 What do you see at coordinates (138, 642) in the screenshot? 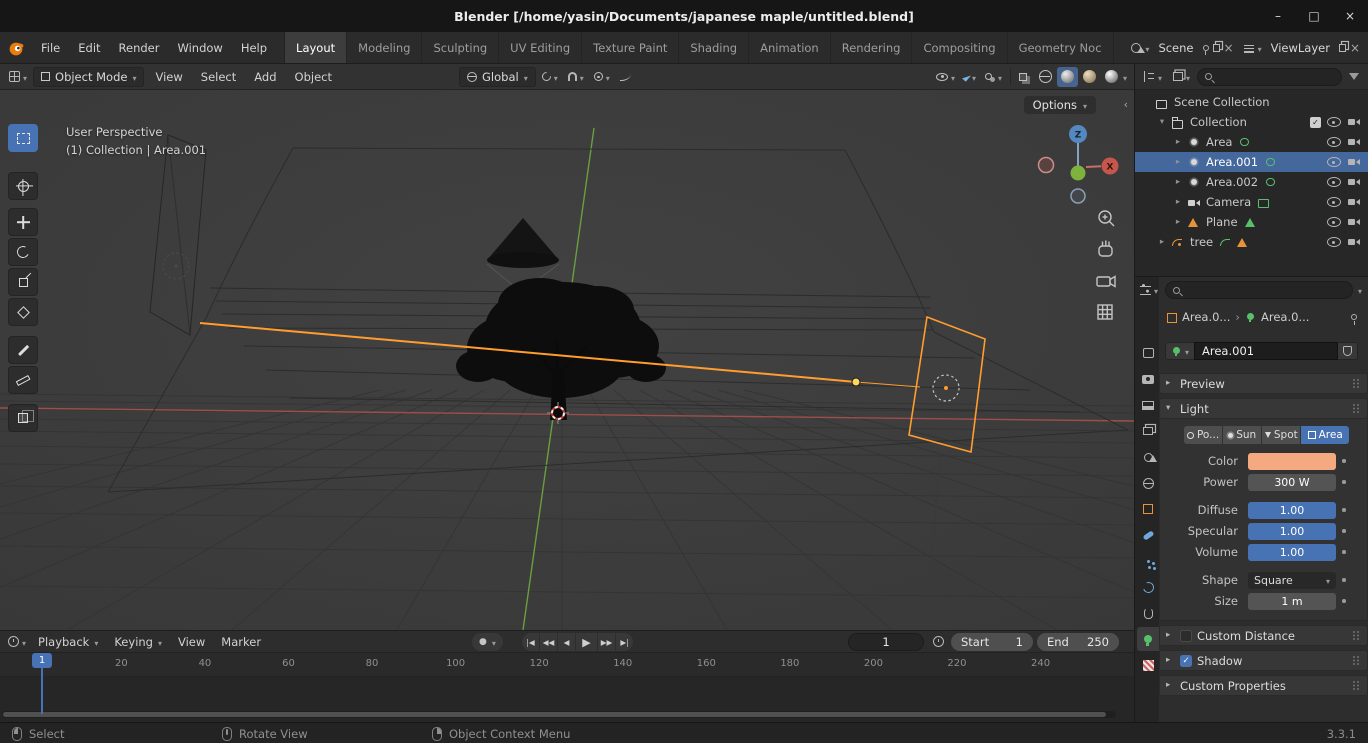
I see `timeline-menu-keying: Keying` at bounding box center [138, 642].